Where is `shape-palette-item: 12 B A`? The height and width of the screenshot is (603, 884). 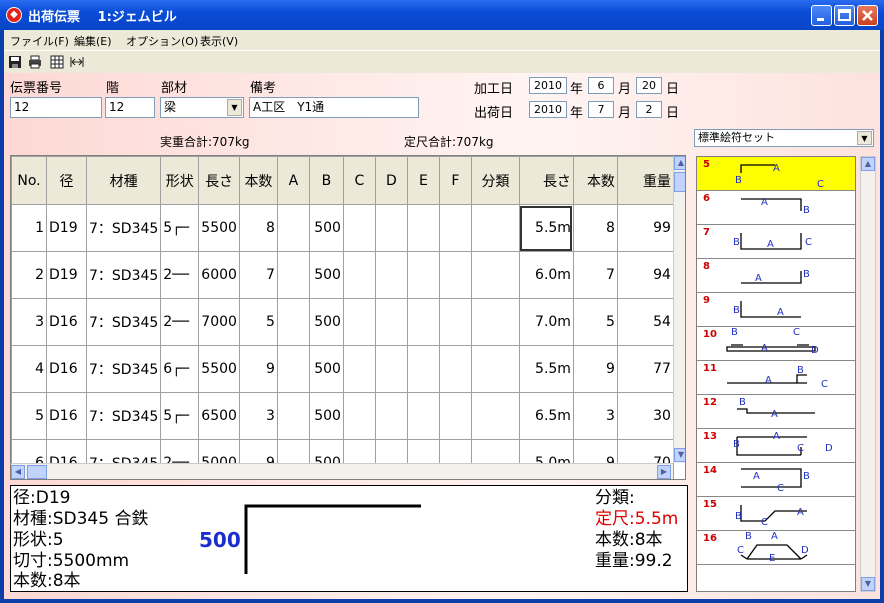
shape-palette-item: 12 B A is located at coordinates (776, 412).